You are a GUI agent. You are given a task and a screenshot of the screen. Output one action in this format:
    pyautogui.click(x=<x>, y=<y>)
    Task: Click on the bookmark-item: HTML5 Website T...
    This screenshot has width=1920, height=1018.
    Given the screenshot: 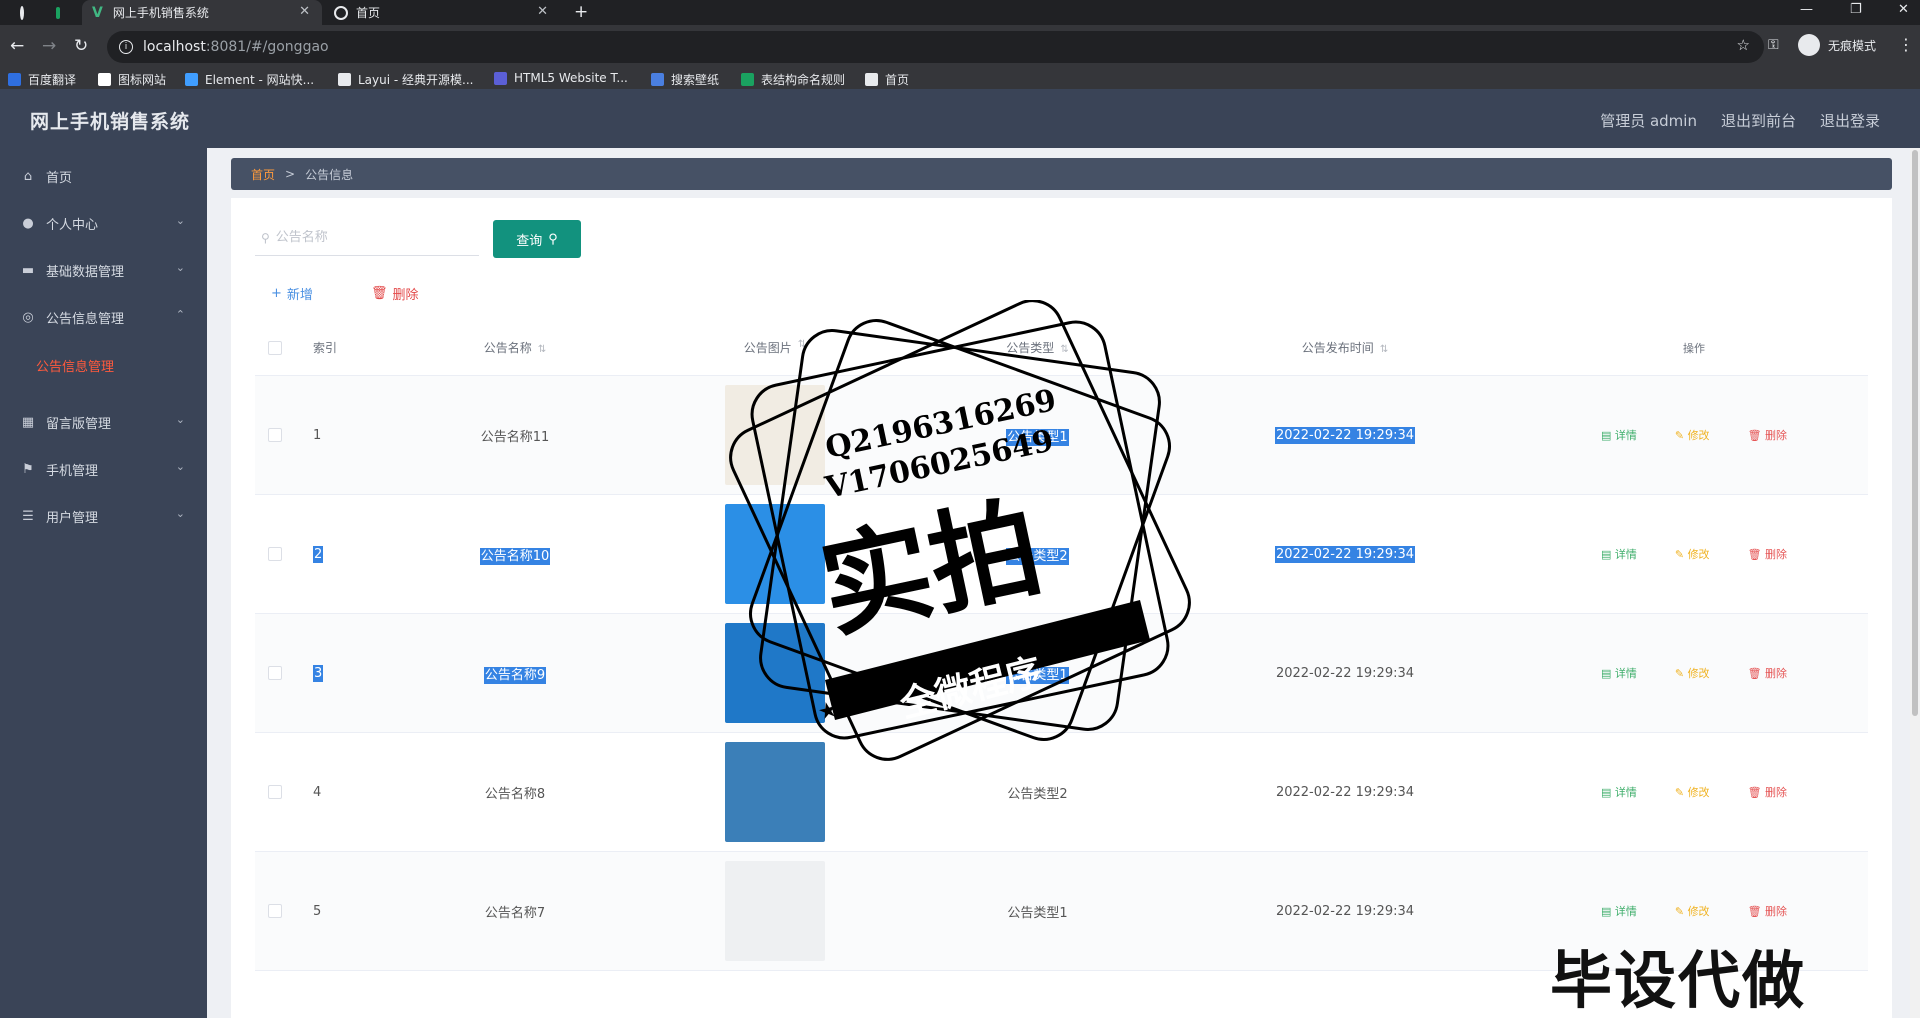 What is the action you would take?
    pyautogui.click(x=561, y=78)
    